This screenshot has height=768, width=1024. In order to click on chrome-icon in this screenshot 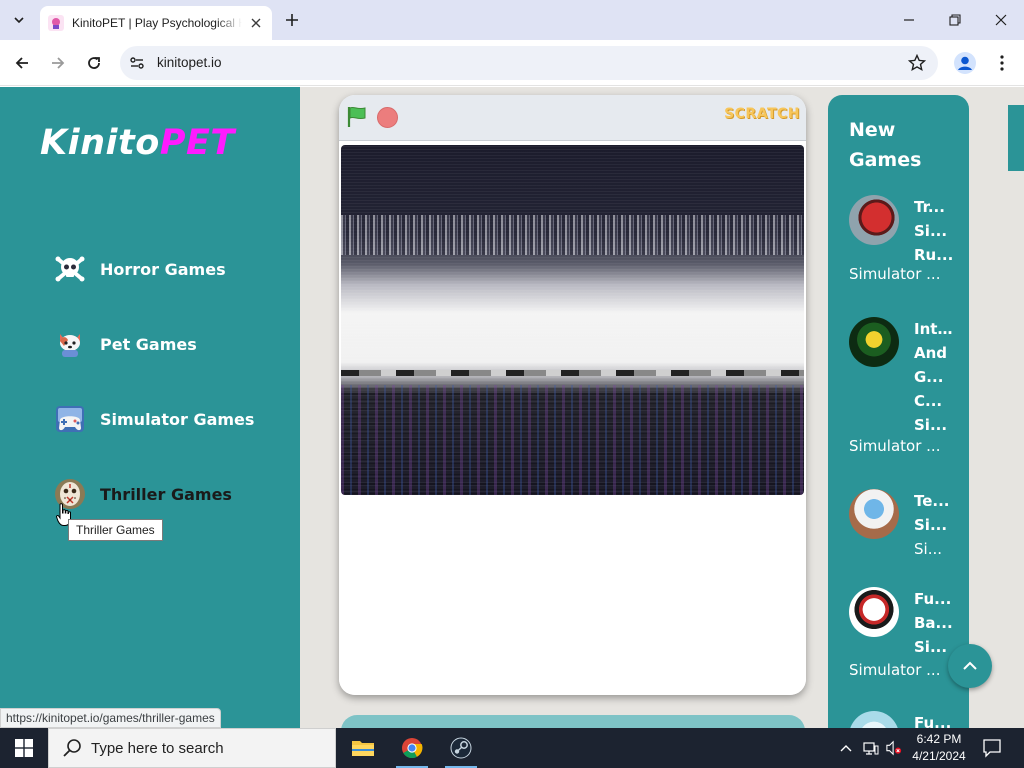, I will do `click(412, 748)`.